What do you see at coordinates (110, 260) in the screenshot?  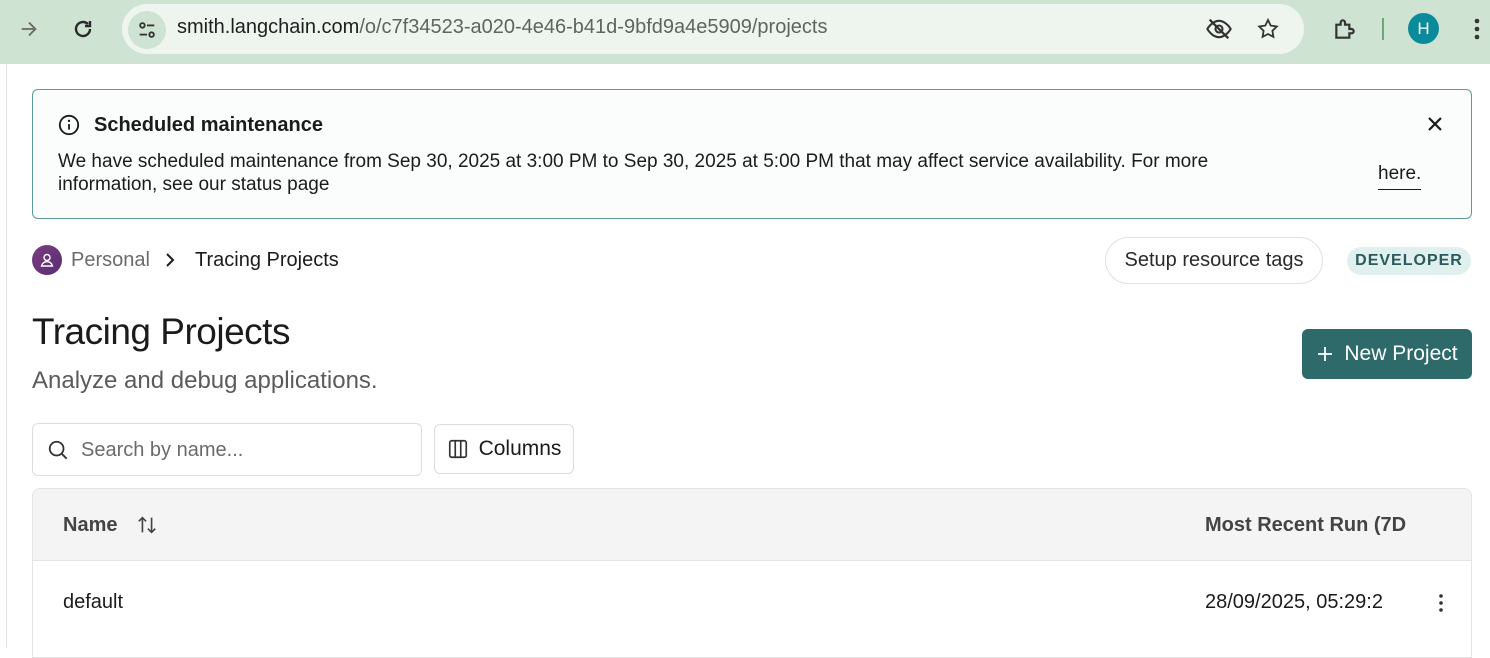 I see `breadcrumb-workspace: Personal` at bounding box center [110, 260].